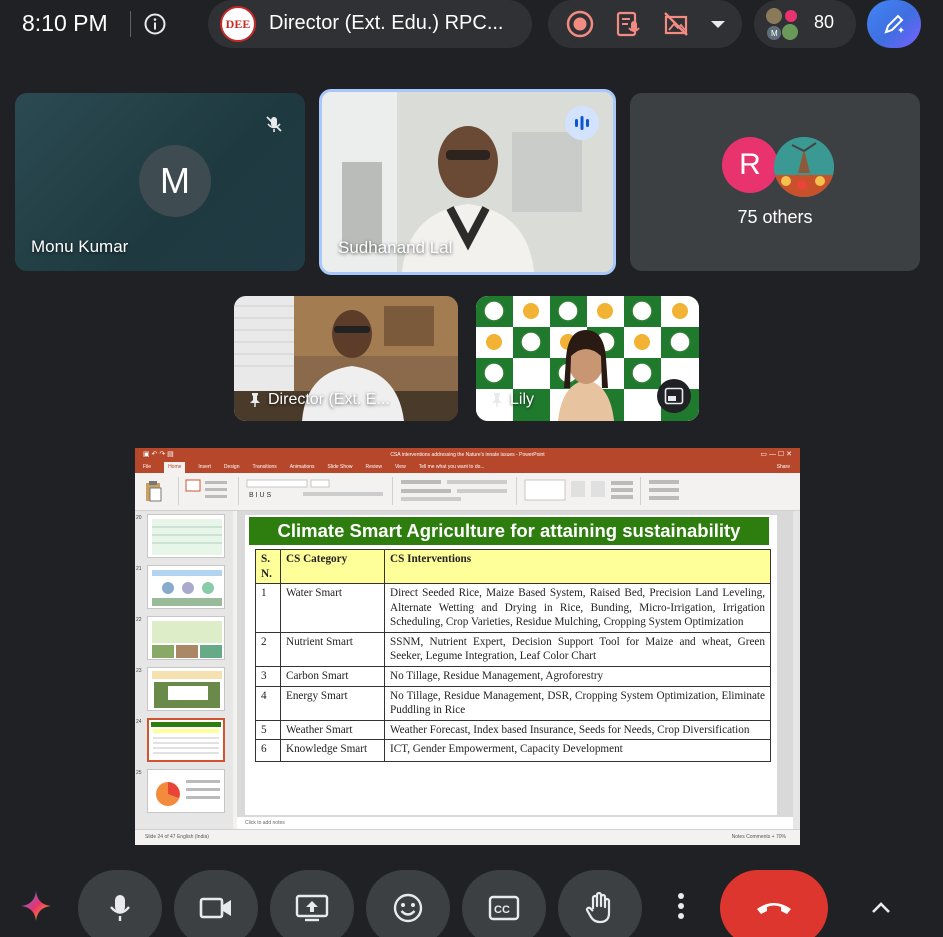  I want to click on camera-button, so click(216, 903).